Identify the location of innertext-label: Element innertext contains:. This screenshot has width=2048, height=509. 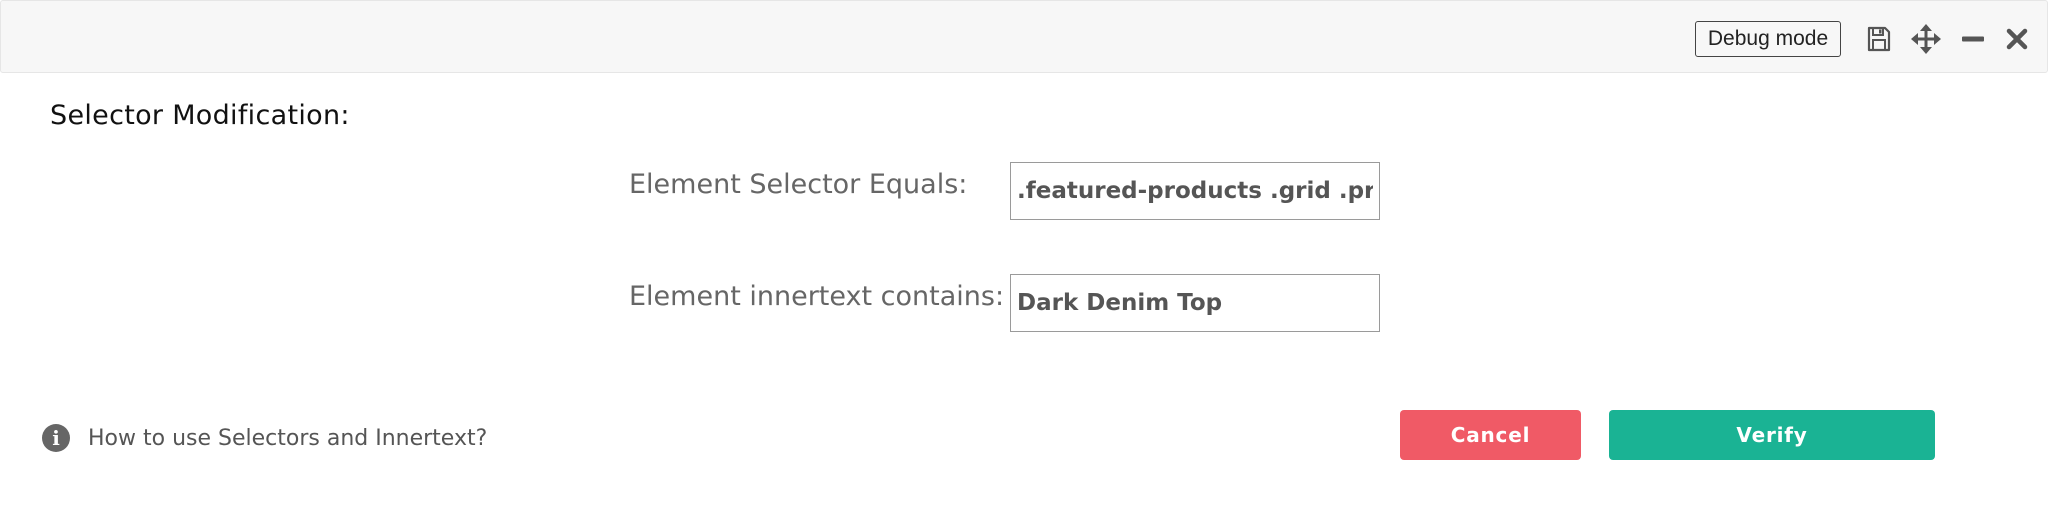
(817, 296).